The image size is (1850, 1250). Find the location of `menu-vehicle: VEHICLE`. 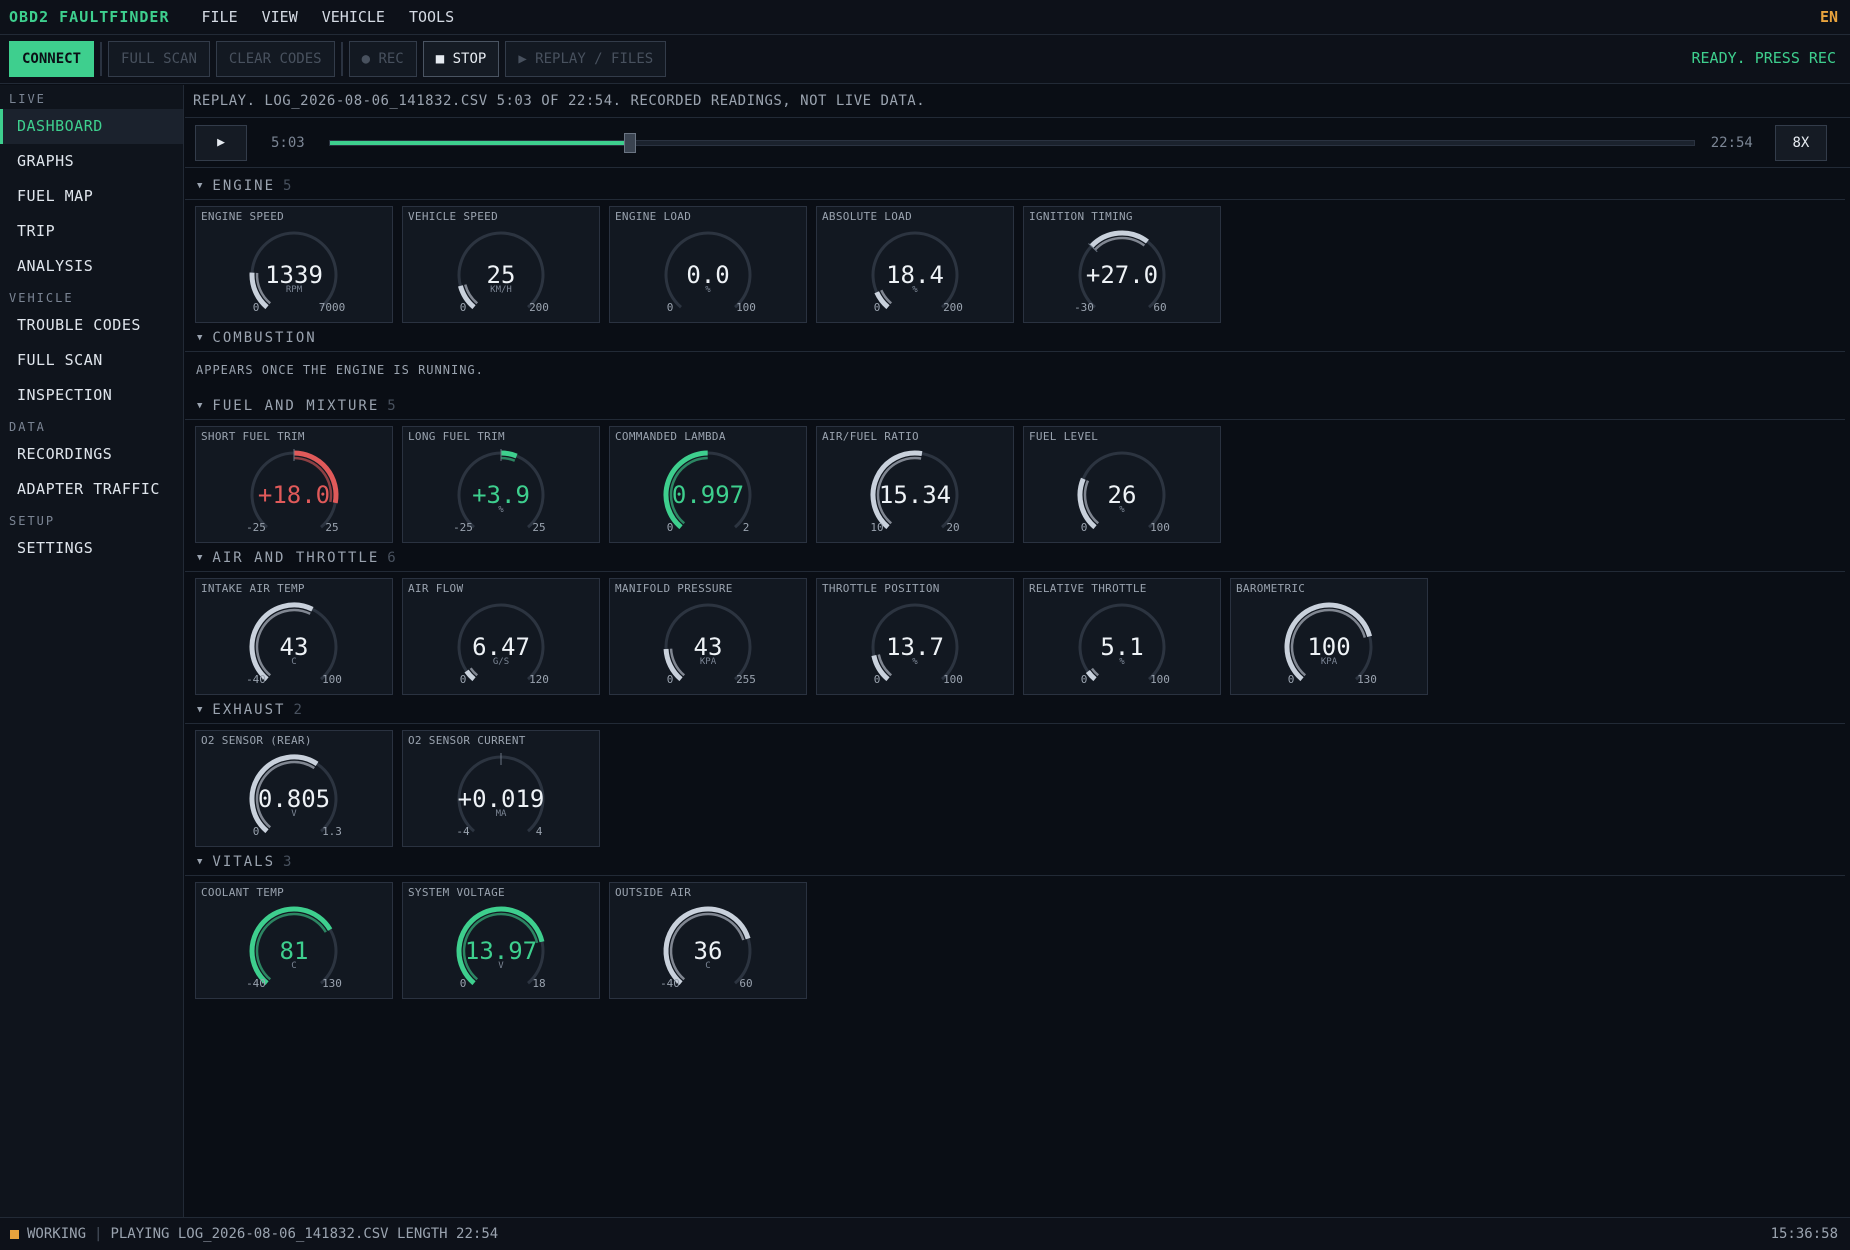

menu-vehicle: VEHICLE is located at coordinates (353, 17).